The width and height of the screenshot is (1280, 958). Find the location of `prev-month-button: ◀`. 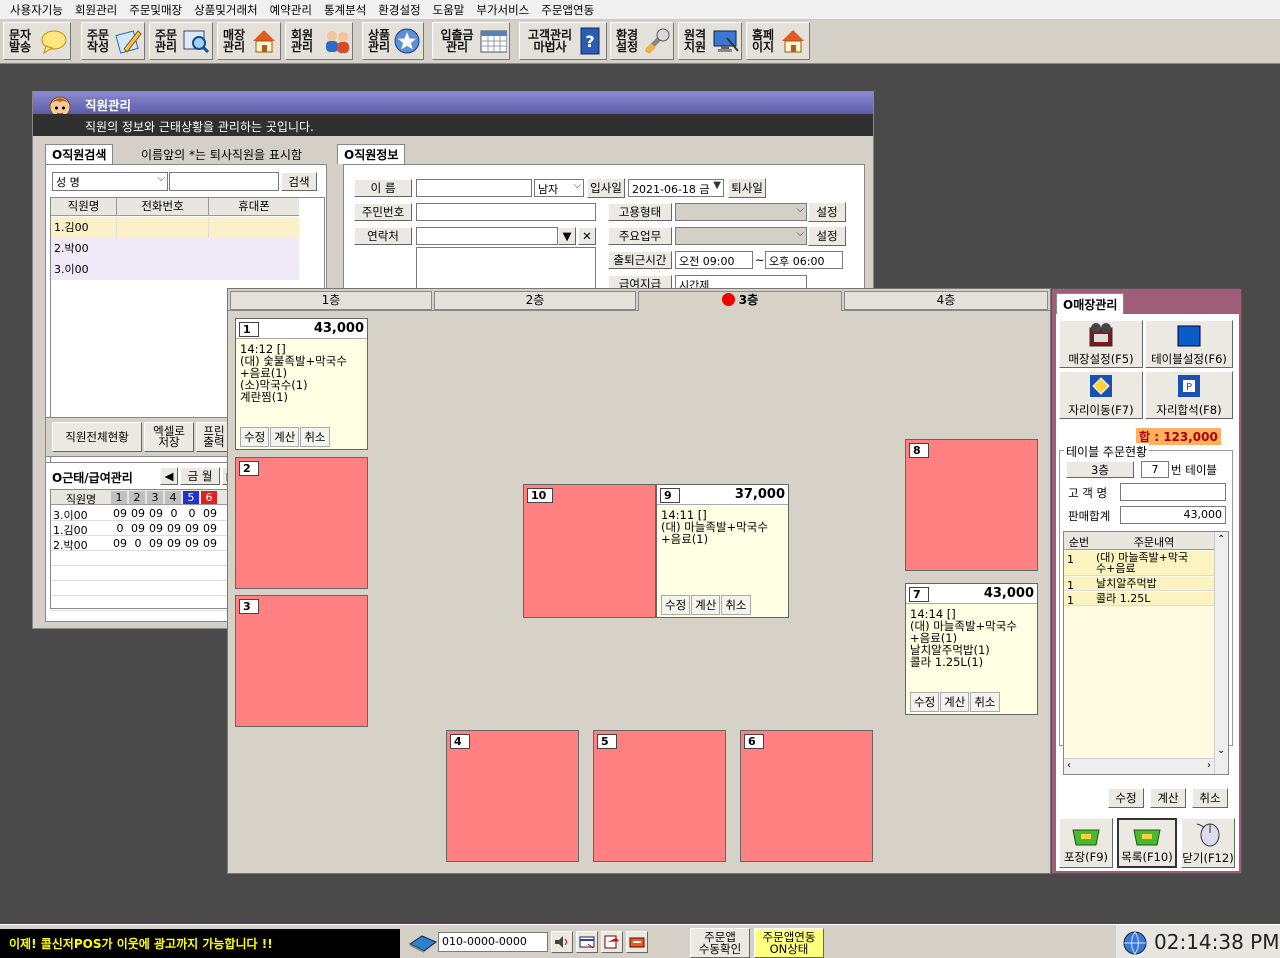

prev-month-button: ◀ is located at coordinates (169, 476).